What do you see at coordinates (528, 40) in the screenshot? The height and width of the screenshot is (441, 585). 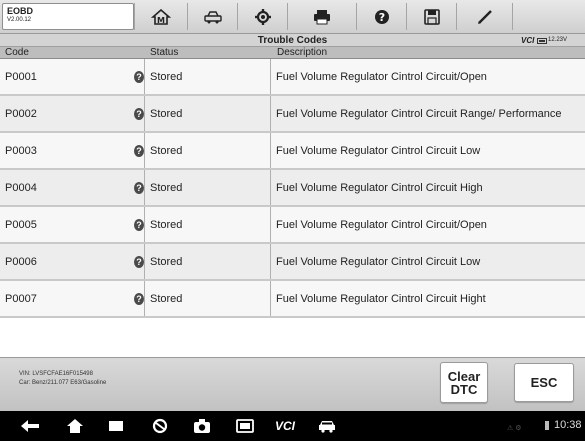 I see `vci-status: VCI` at bounding box center [528, 40].